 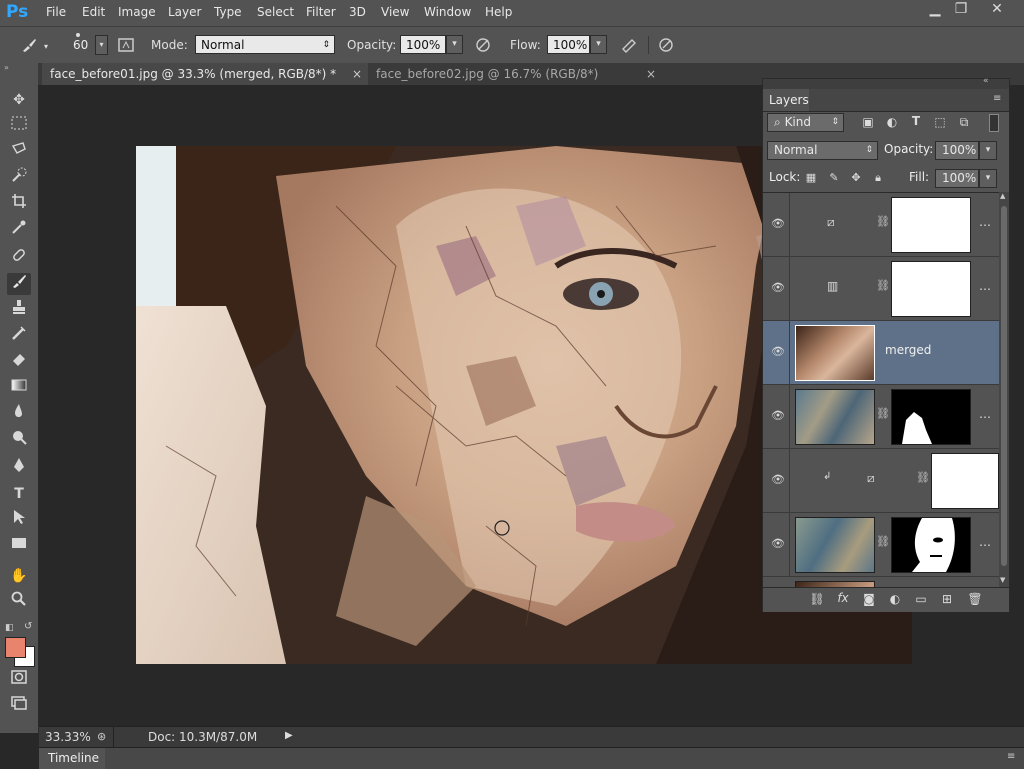 I want to click on add-mask-icon: ◙, so click(x=869, y=599).